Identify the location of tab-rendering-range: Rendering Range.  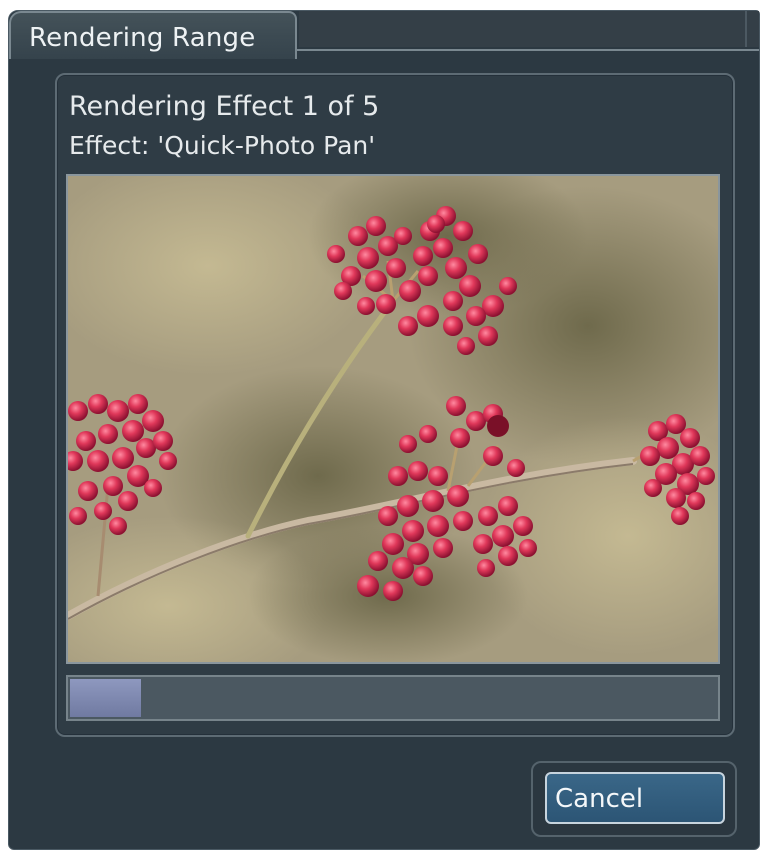
(153, 35).